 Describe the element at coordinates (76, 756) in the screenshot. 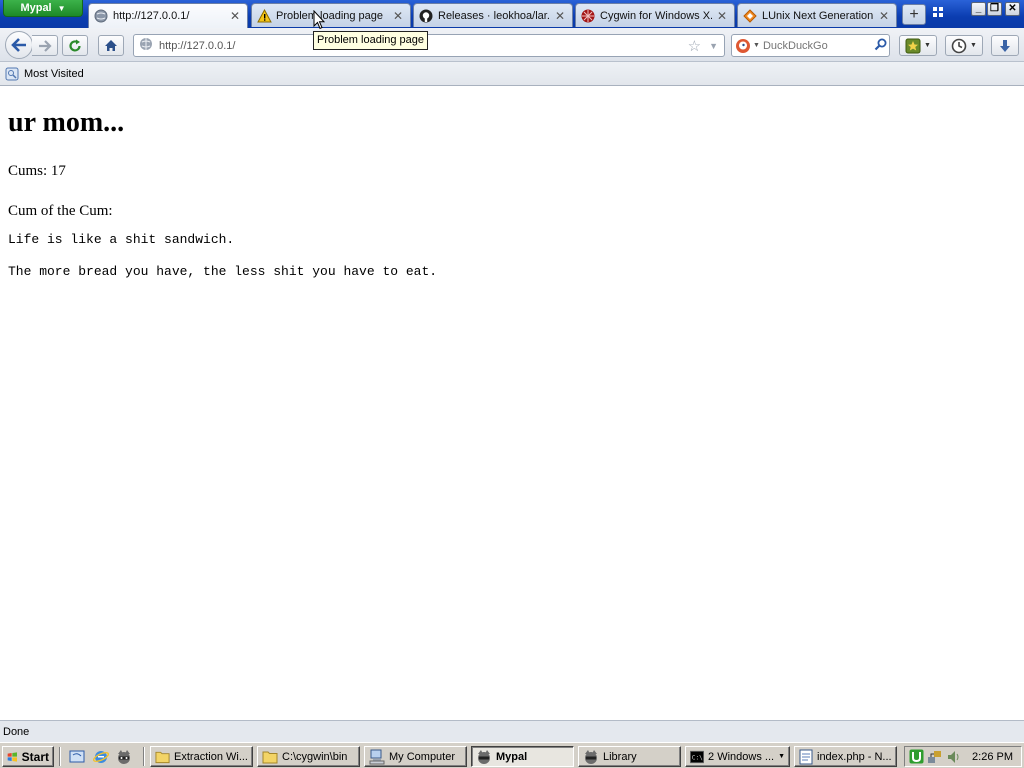

I see `show-desktop-icon` at that location.